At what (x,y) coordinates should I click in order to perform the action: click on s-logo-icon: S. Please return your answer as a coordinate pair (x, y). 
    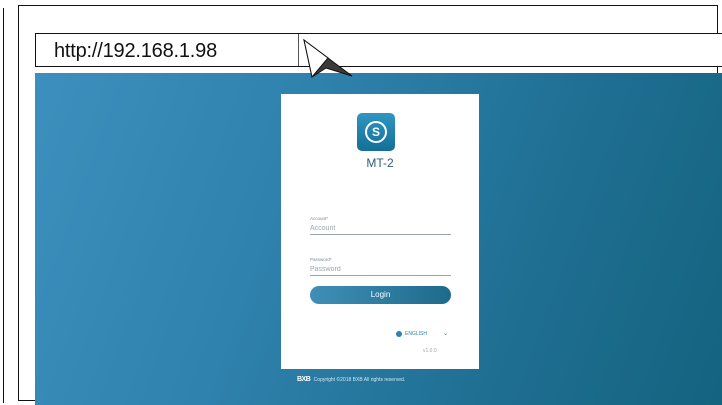
    Looking at the image, I should click on (376, 132).